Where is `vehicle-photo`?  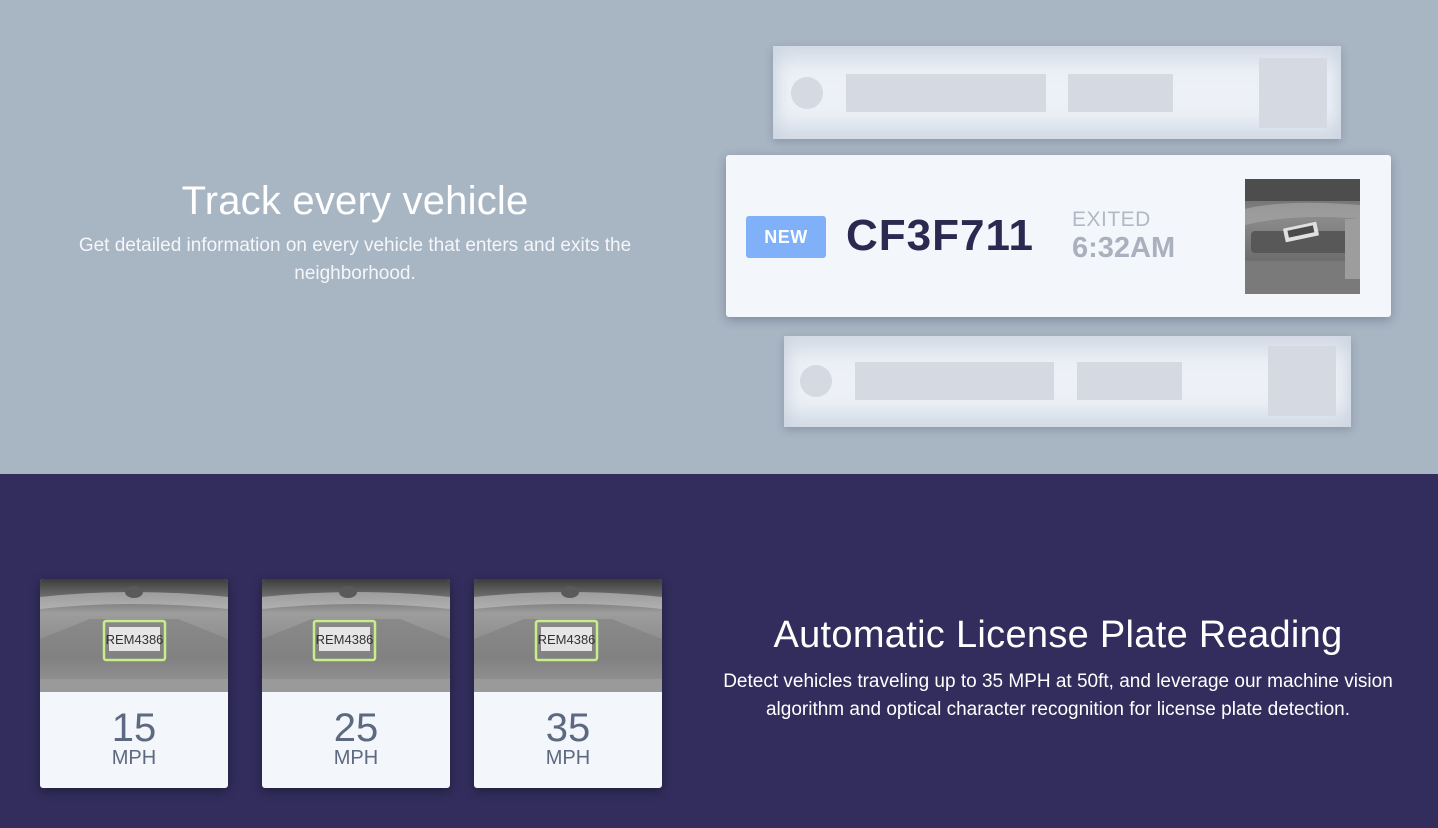 vehicle-photo is located at coordinates (1302, 236).